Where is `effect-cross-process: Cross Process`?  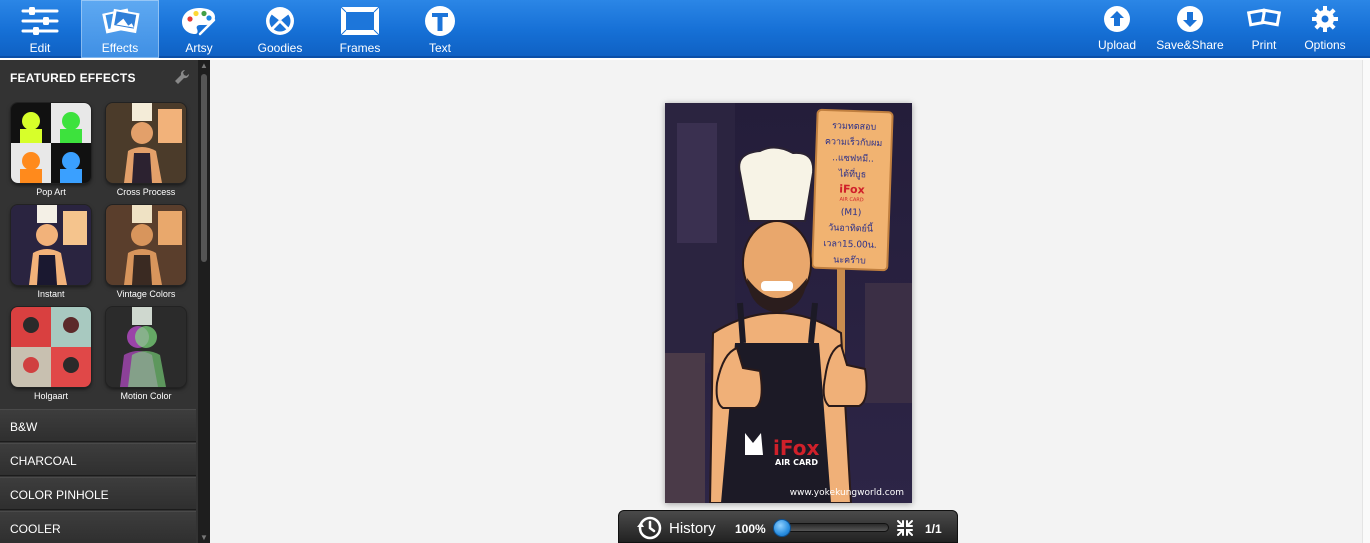
effect-cross-process: Cross Process is located at coordinates (146, 150).